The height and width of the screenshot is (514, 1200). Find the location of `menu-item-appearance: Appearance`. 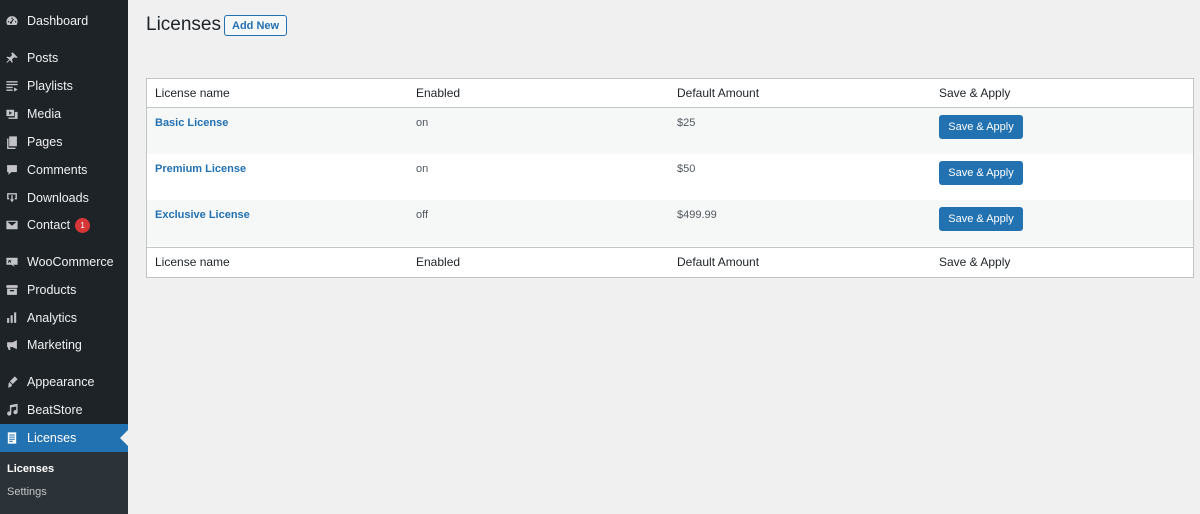

menu-item-appearance: Appearance is located at coordinates (64, 382).